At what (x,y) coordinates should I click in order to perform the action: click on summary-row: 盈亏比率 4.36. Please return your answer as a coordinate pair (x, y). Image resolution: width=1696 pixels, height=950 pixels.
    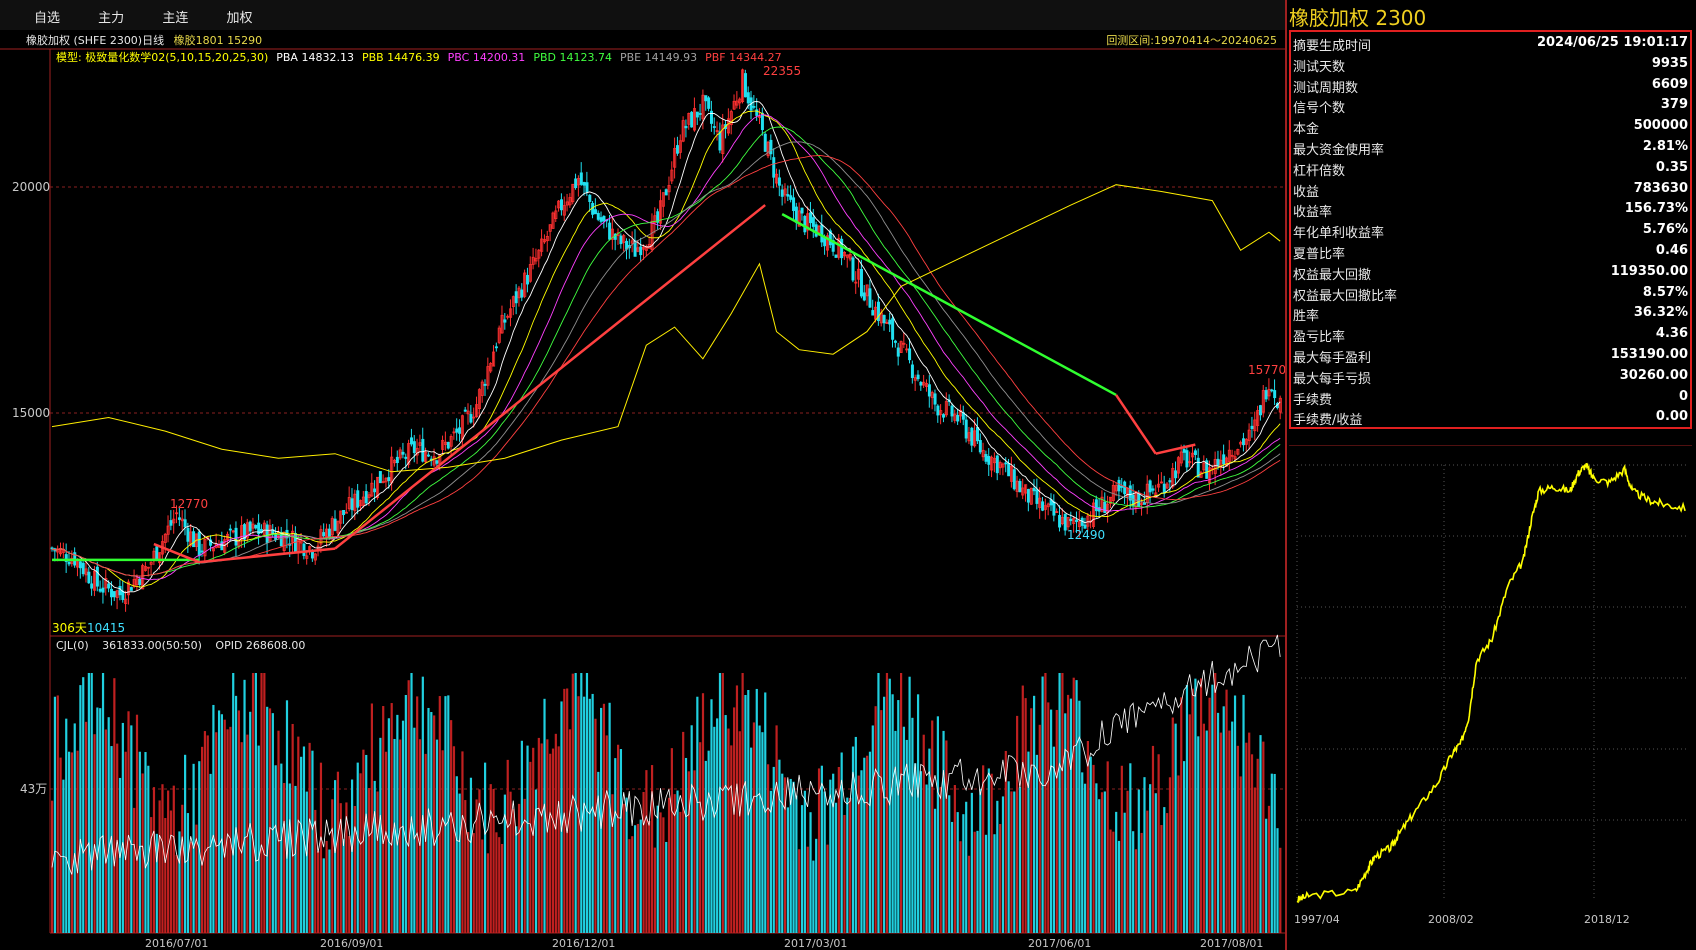
    Looking at the image, I should click on (1490, 334).